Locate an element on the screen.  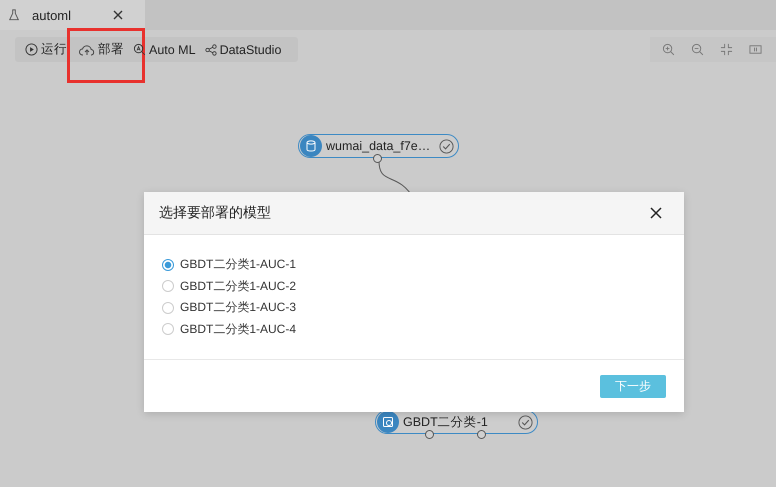
database-icon is located at coordinates (311, 146).